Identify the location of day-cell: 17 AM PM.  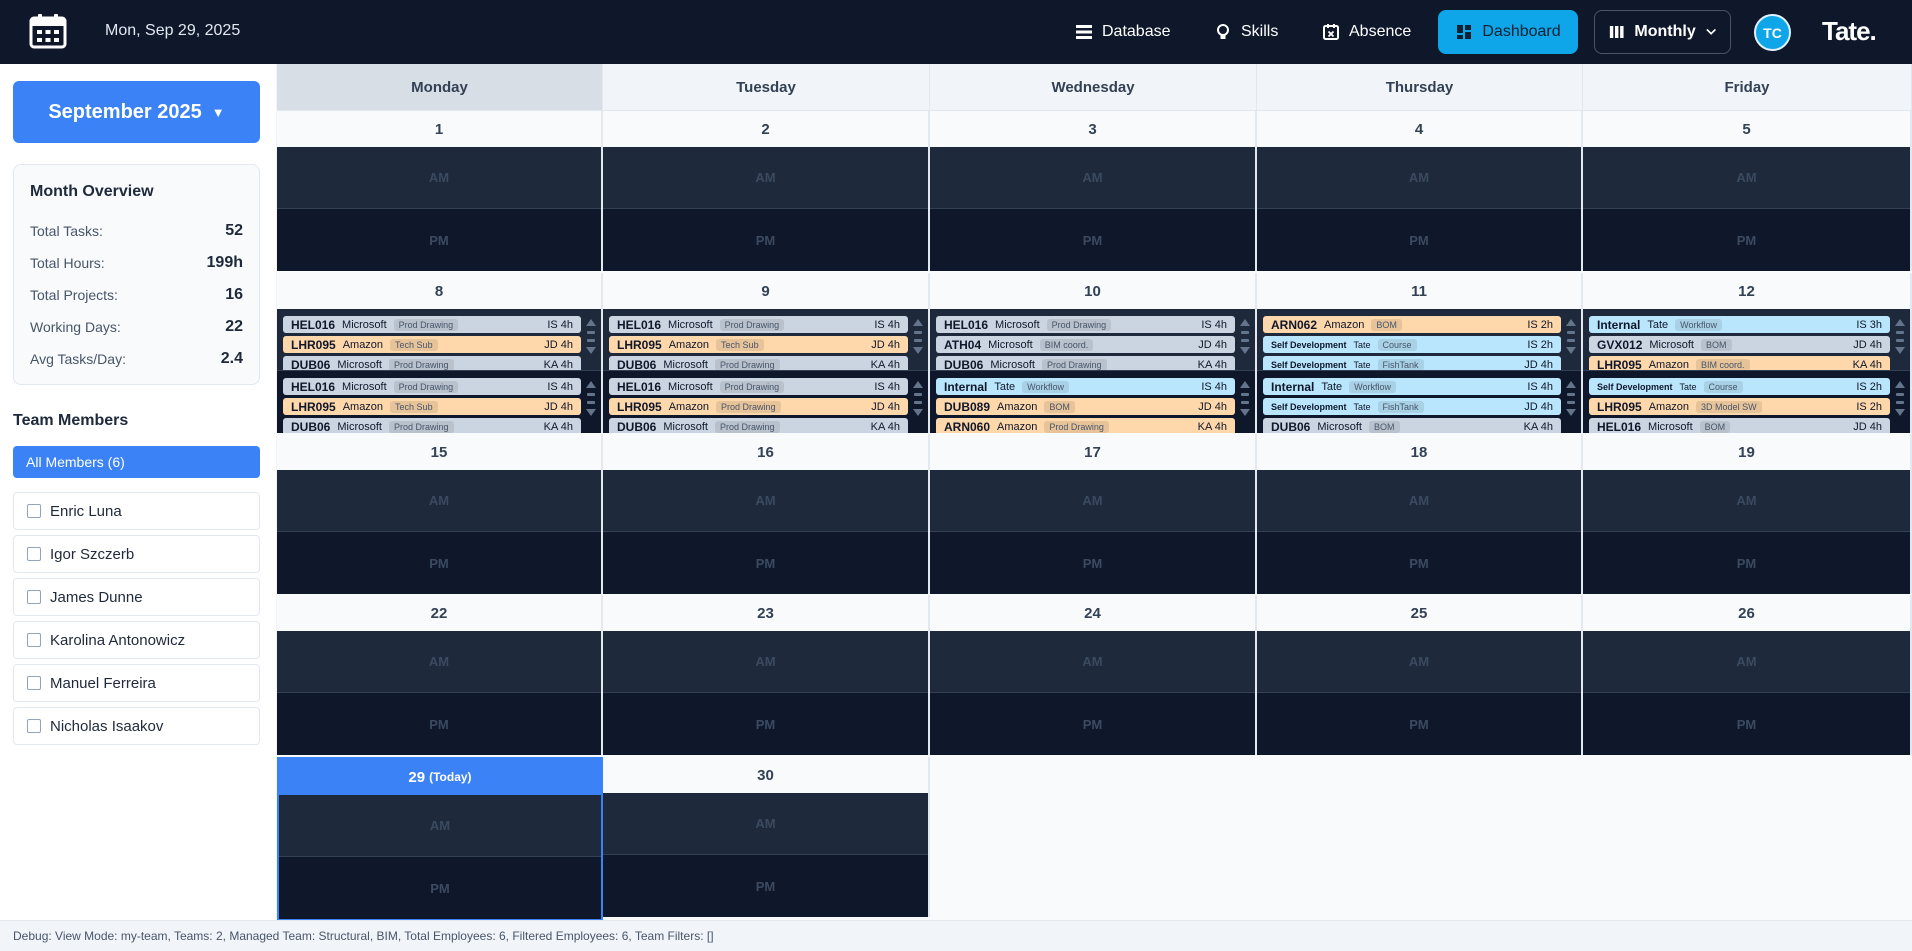
(1093, 514).